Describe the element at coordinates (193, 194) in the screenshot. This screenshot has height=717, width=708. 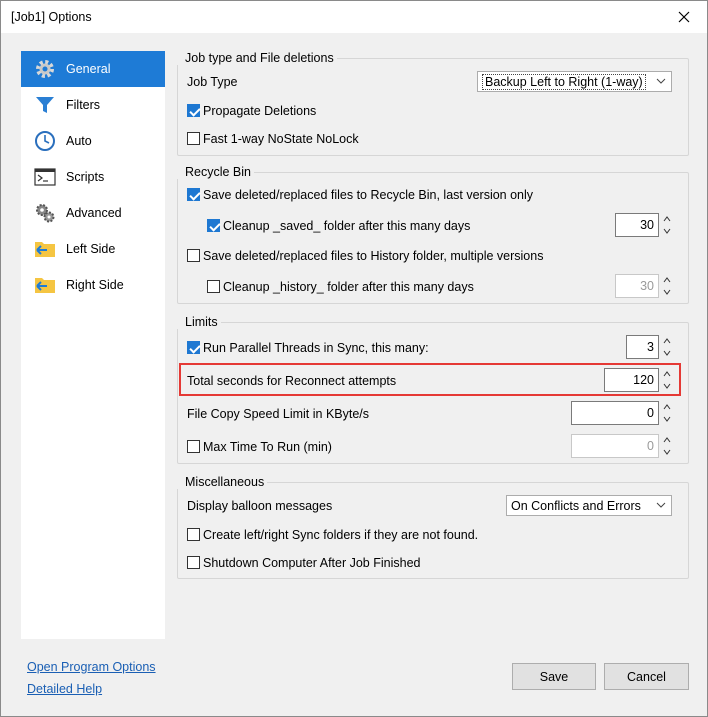
I see `save-recycle-checkbox` at that location.